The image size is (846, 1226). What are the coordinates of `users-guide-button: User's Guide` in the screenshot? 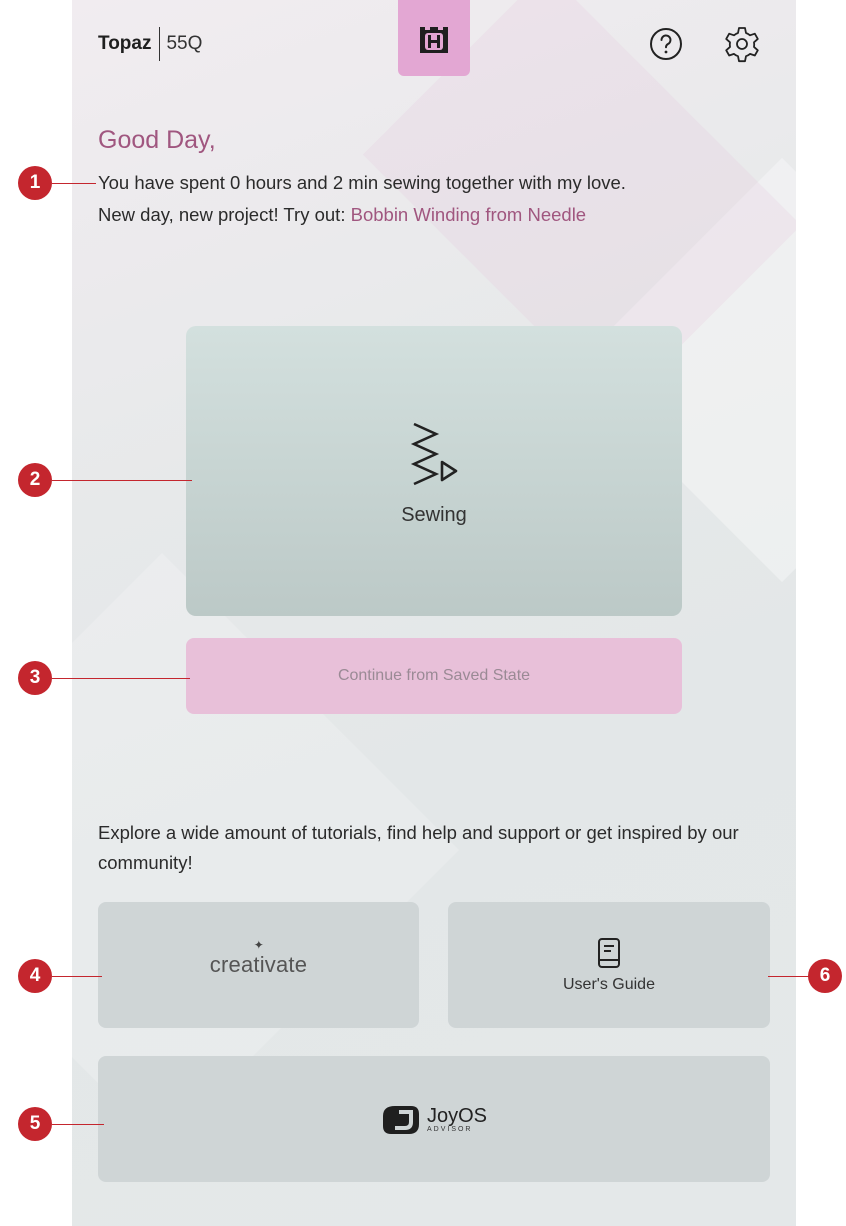 It's located at (609, 965).